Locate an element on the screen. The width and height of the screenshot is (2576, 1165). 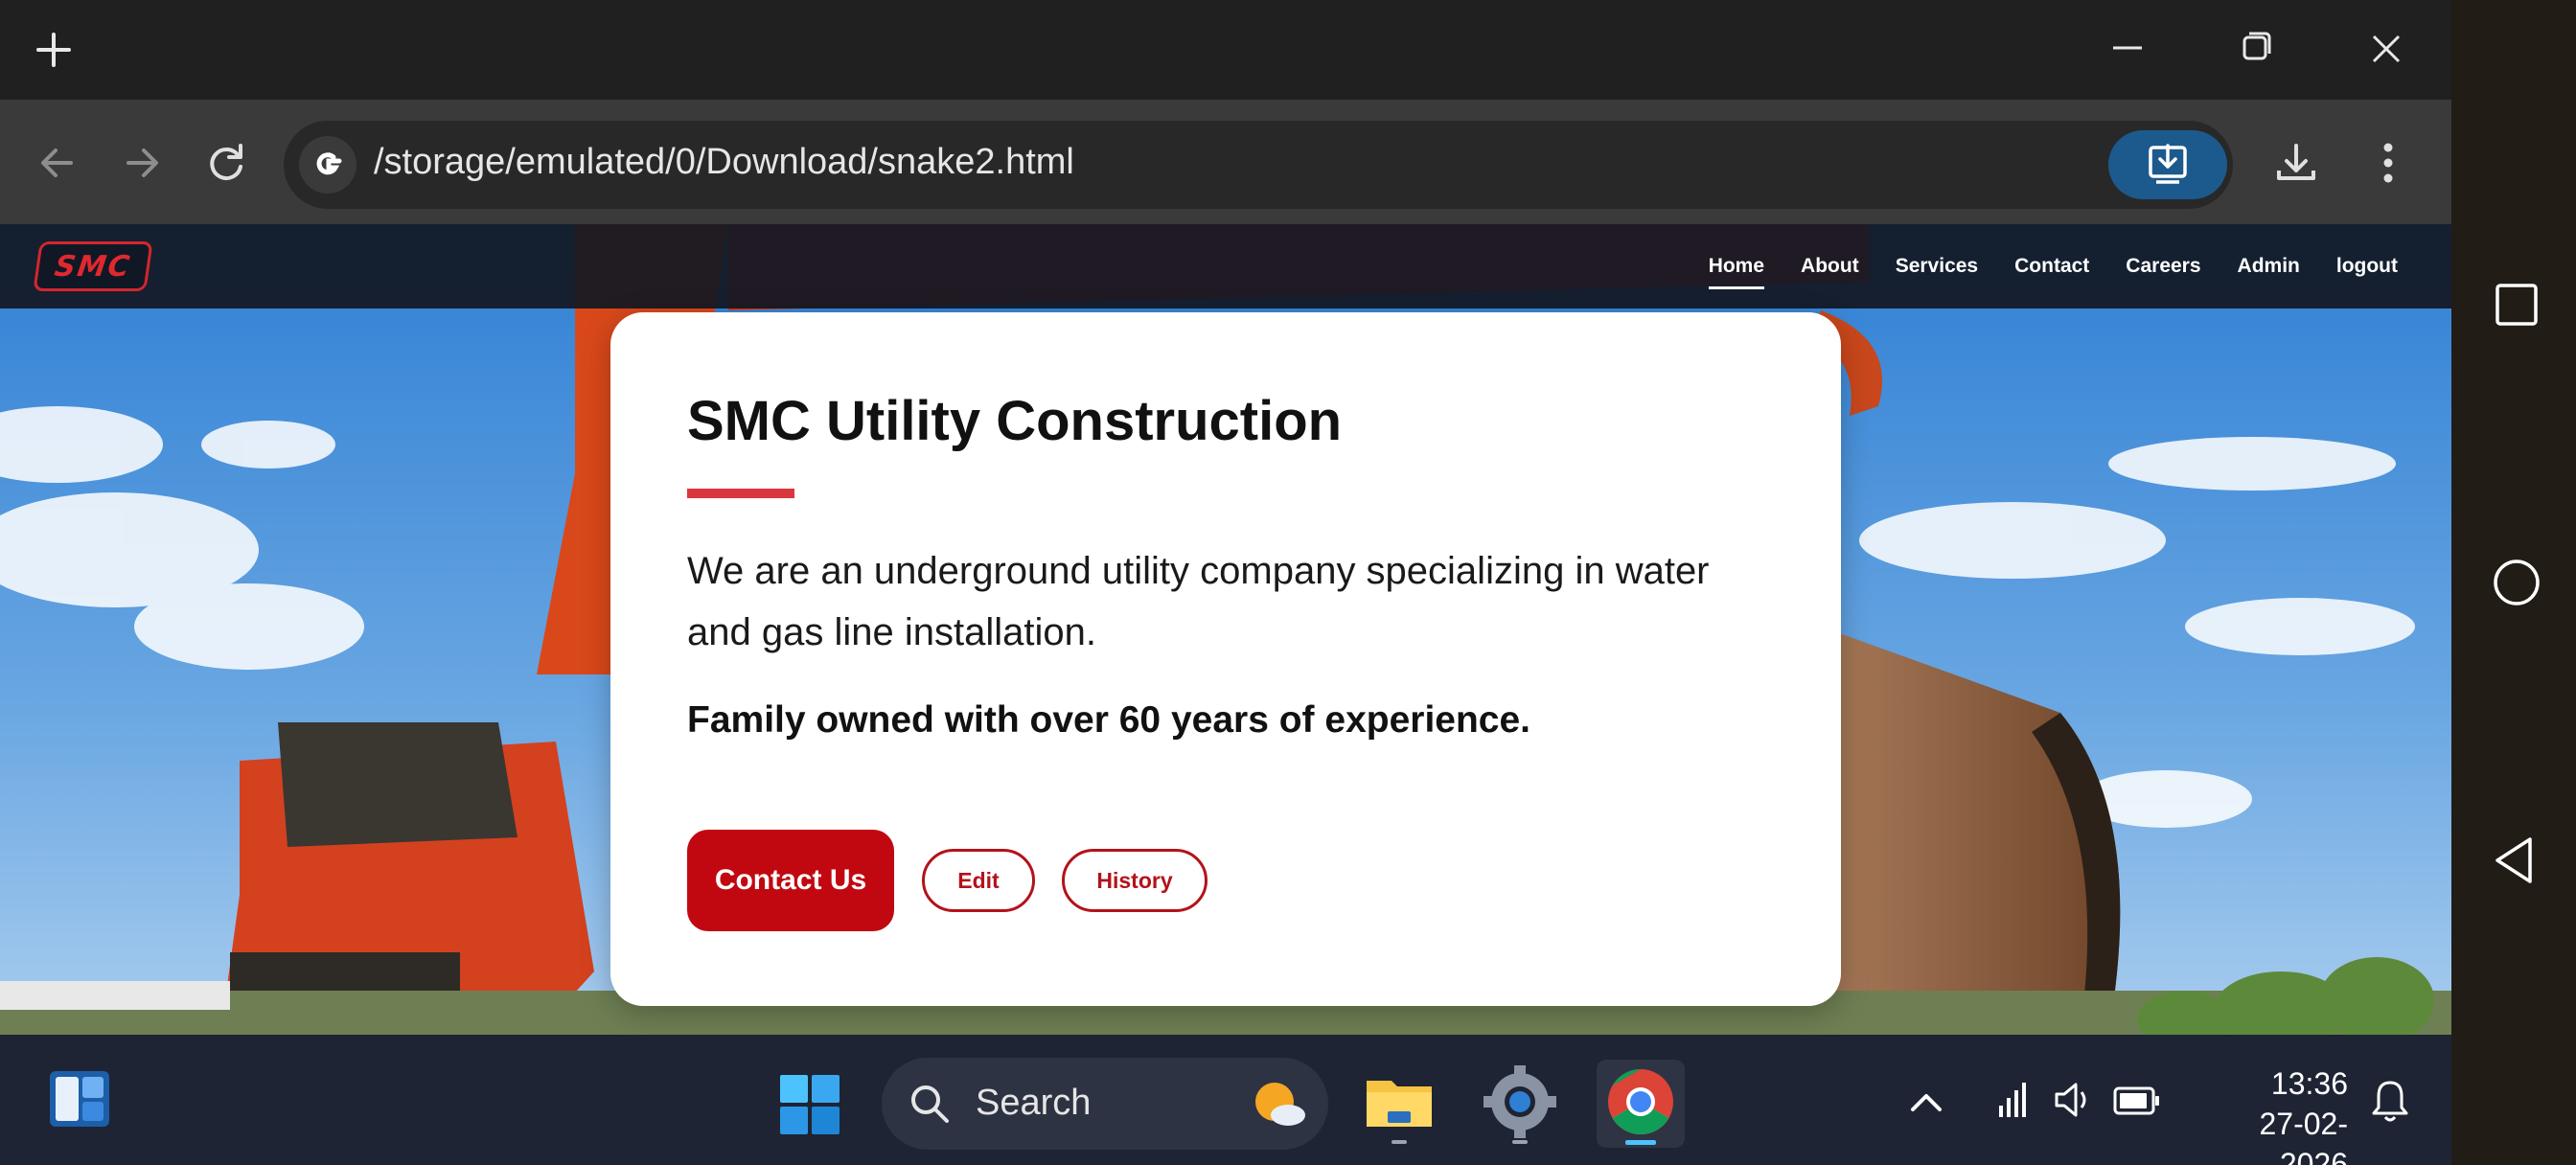
file-explorer-icon is located at coordinates (1399, 1104).